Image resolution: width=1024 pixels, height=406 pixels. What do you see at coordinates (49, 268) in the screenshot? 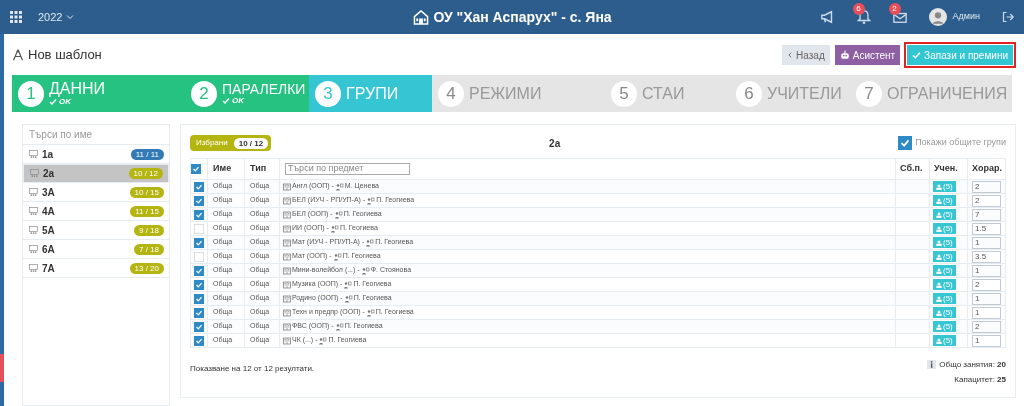
I see `class-name: 7А` at bounding box center [49, 268].